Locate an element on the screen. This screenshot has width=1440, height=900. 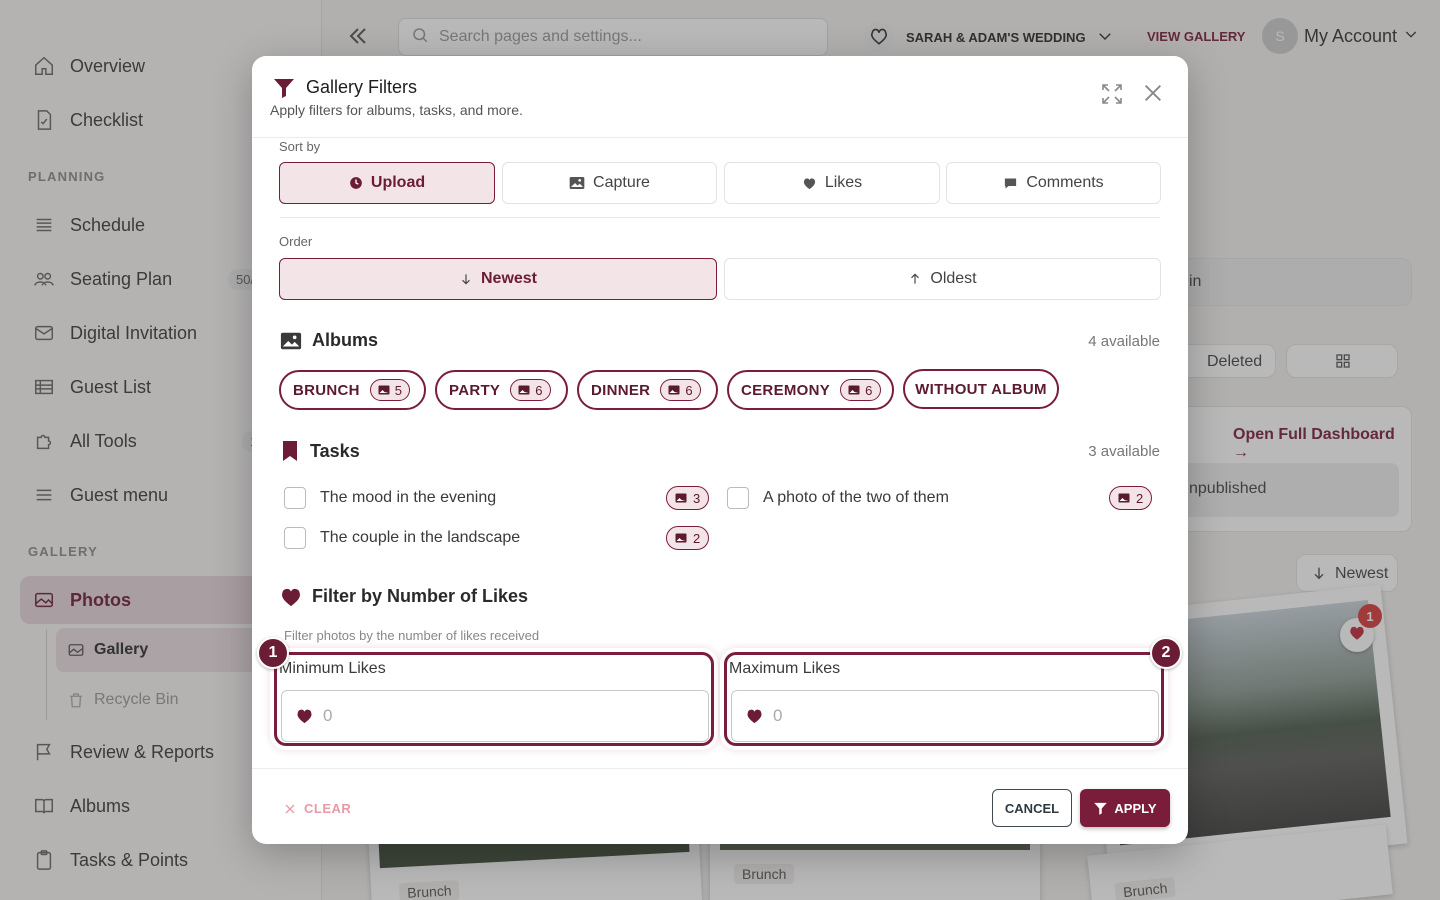
order-newest-label: Newest is located at coordinates (509, 278).